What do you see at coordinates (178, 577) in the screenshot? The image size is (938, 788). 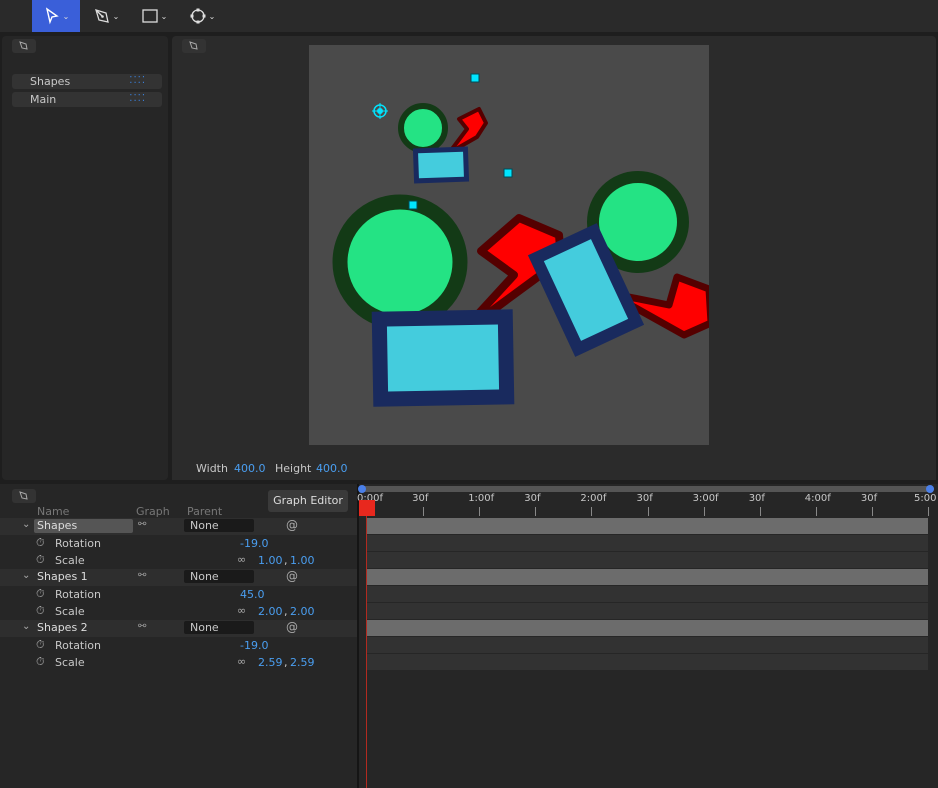 I see `timeline-layer-row: ⌄ Shapes 1 ⚯ None @` at bounding box center [178, 577].